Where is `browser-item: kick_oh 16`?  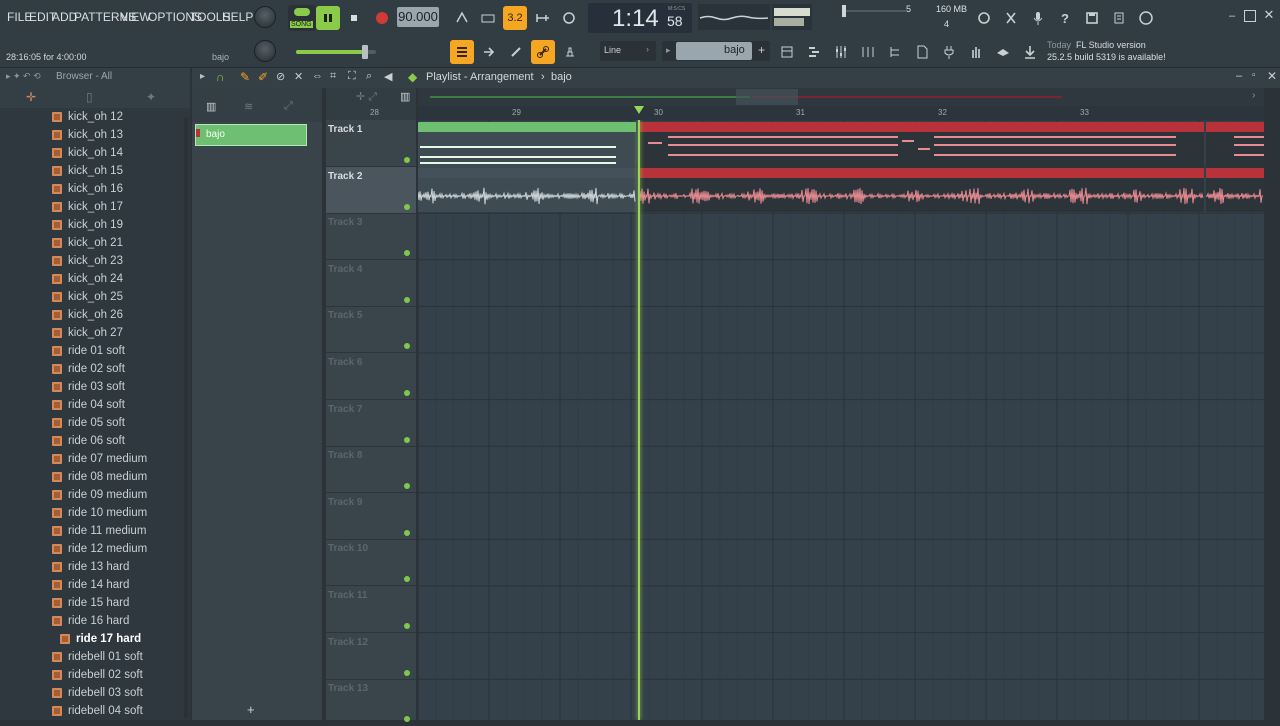
browser-item: kick_oh 16 is located at coordinates (87, 189).